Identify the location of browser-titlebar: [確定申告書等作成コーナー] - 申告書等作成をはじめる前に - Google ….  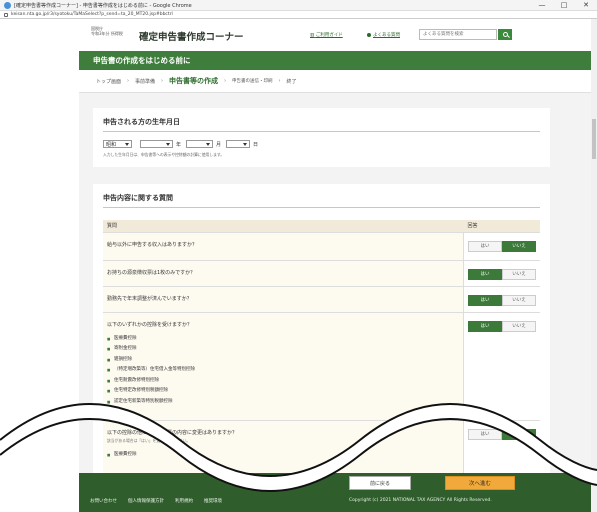
(298, 5).